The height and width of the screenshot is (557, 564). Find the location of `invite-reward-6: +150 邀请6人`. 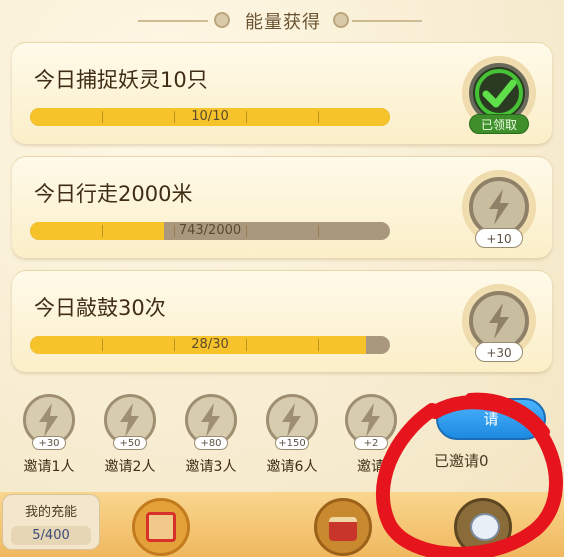

invite-reward-6: +150 邀请6人 is located at coordinates (292, 435).